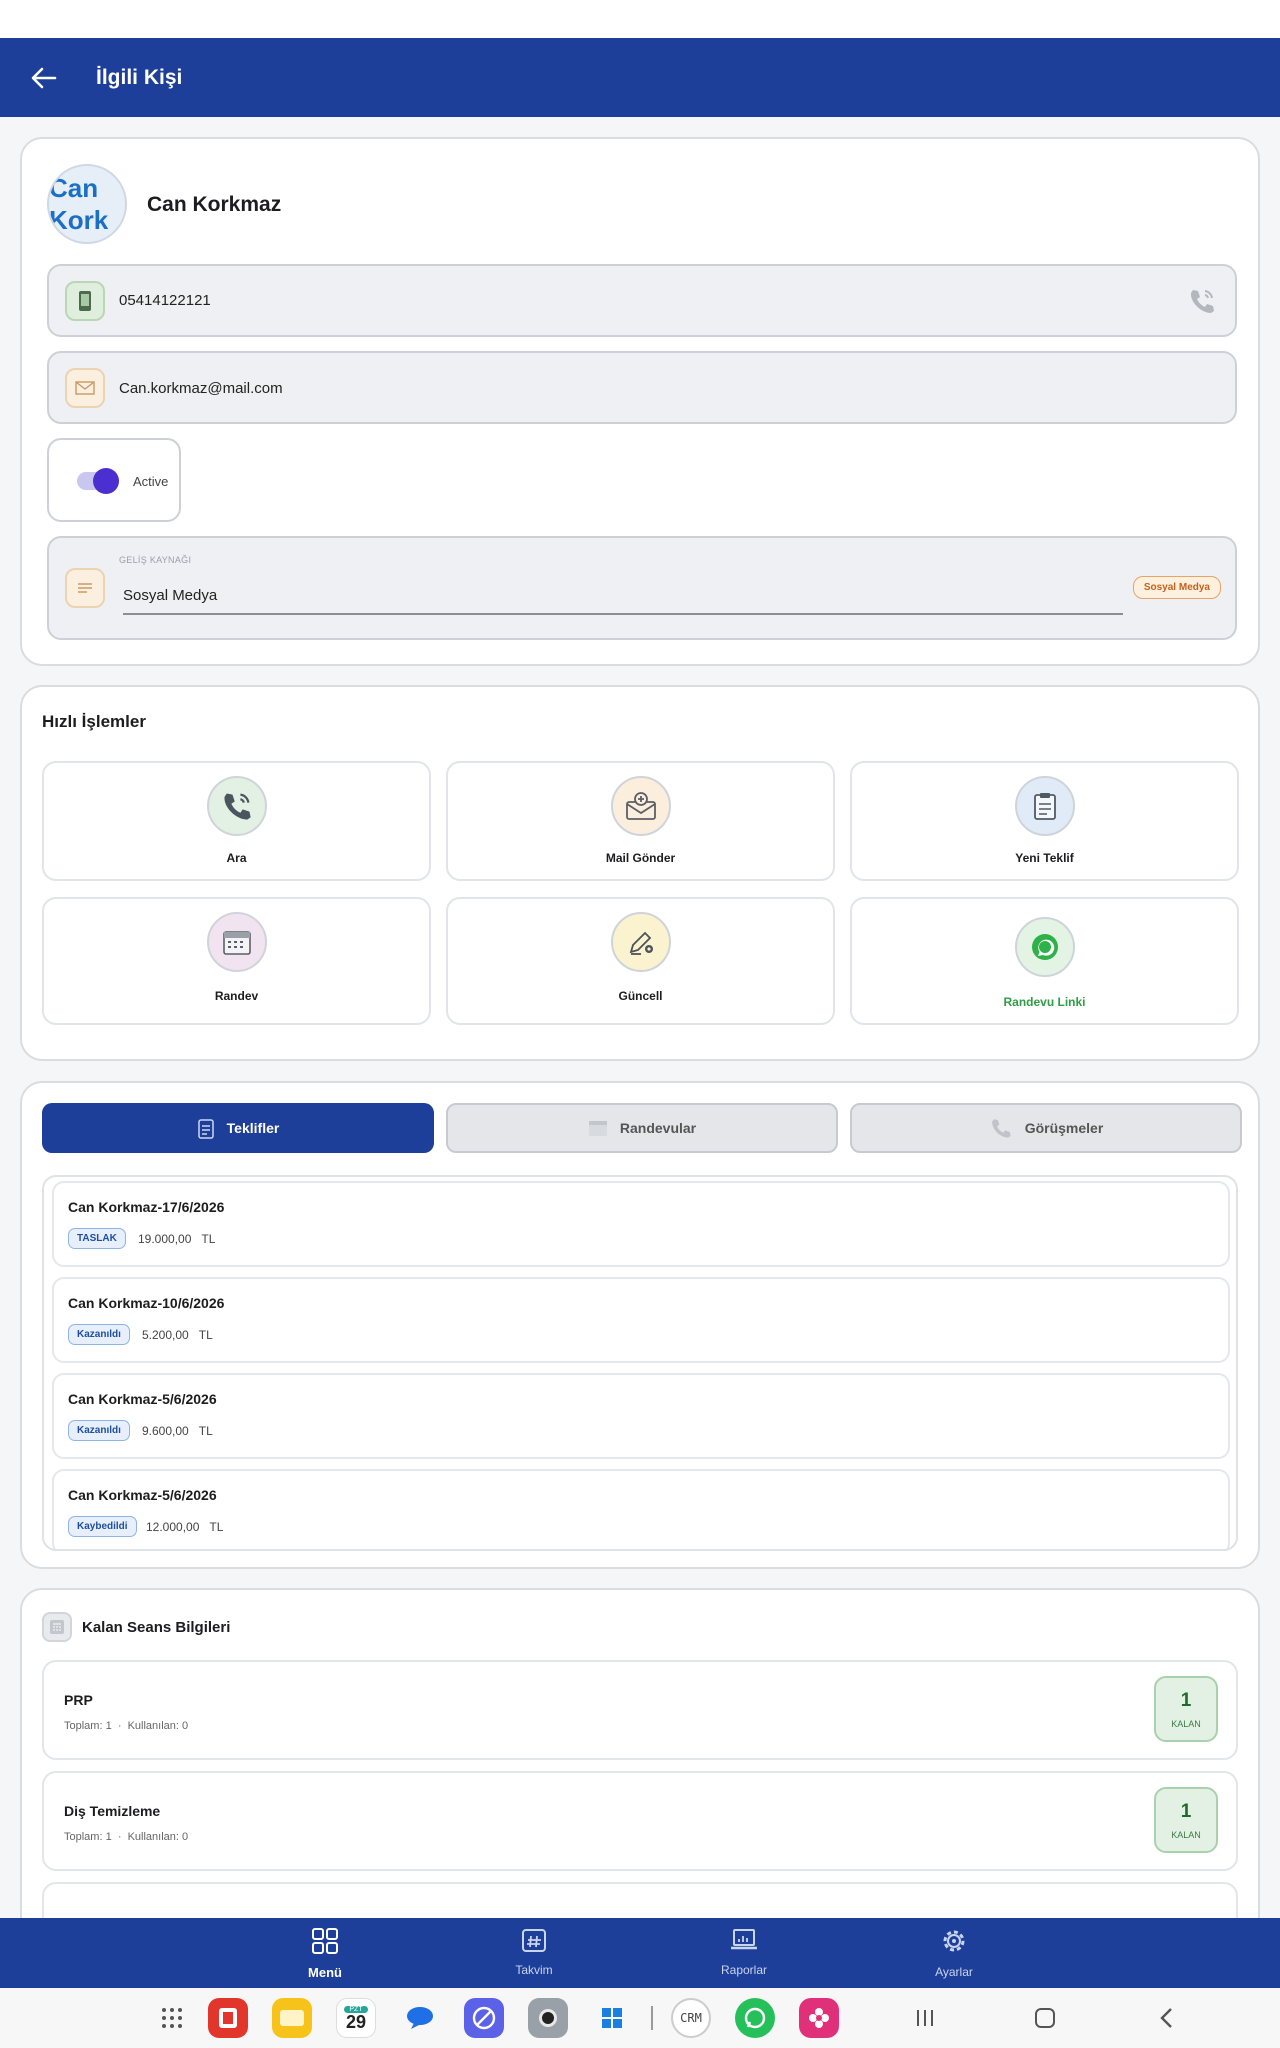  Describe the element at coordinates (253, 1128) in the screenshot. I see `tab-label: Teklifler` at that location.